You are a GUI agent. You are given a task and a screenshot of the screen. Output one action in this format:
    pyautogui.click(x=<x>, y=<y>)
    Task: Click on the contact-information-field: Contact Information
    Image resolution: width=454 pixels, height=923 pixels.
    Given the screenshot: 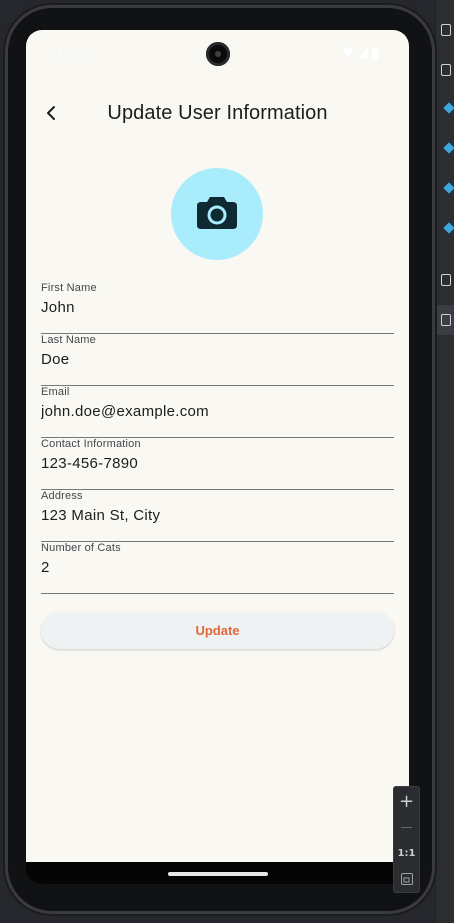 What is the action you would take?
    pyautogui.click(x=217, y=464)
    